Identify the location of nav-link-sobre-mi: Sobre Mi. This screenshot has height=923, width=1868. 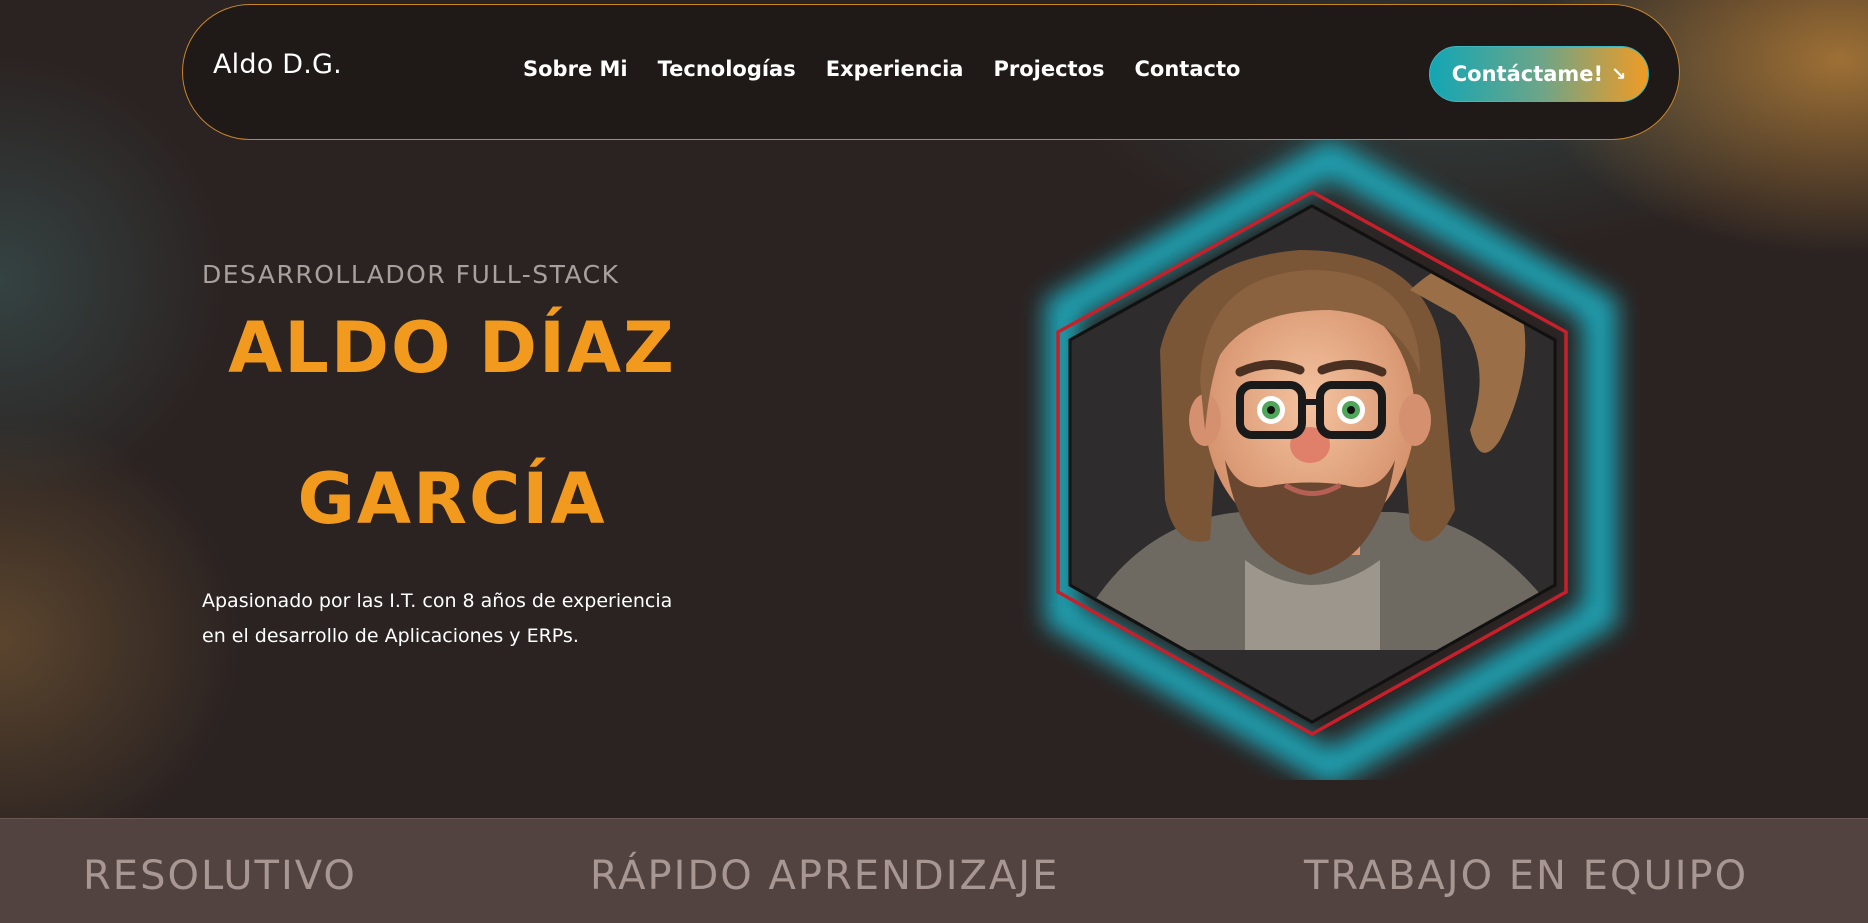
(575, 69).